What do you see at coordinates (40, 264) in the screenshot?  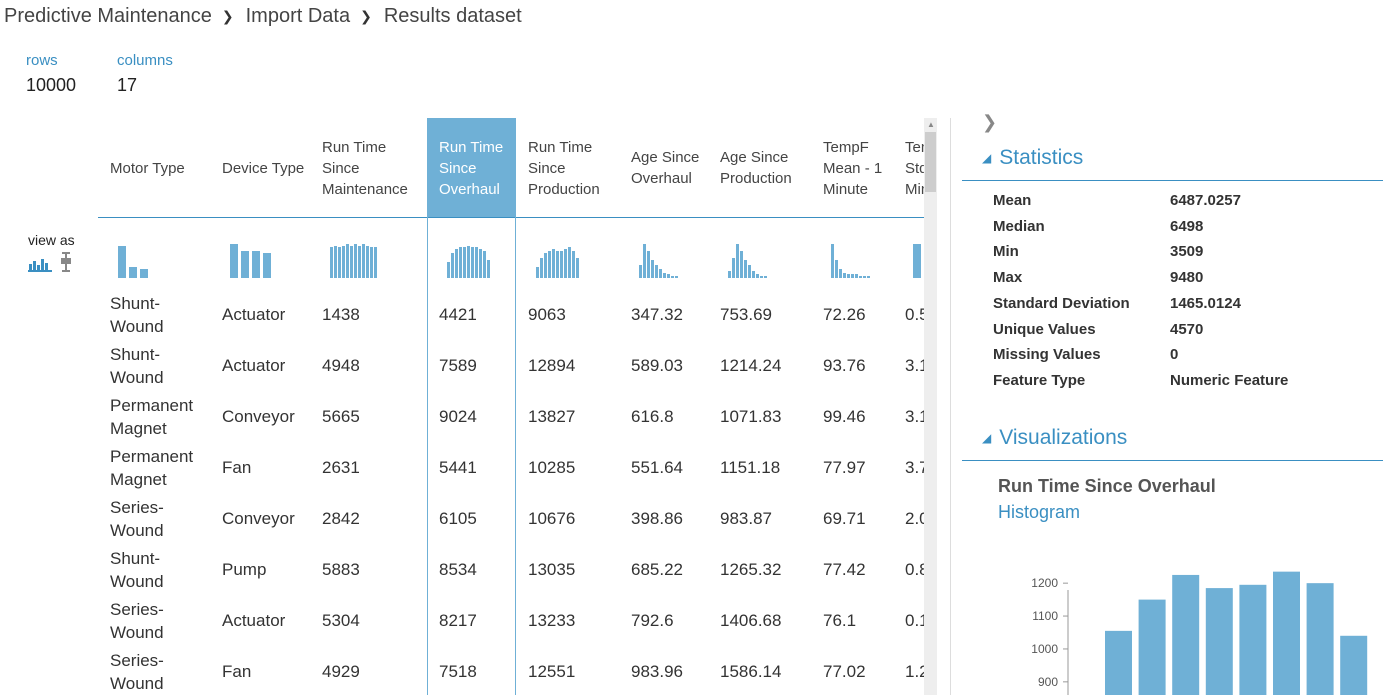 I see `histogram-view-icon` at bounding box center [40, 264].